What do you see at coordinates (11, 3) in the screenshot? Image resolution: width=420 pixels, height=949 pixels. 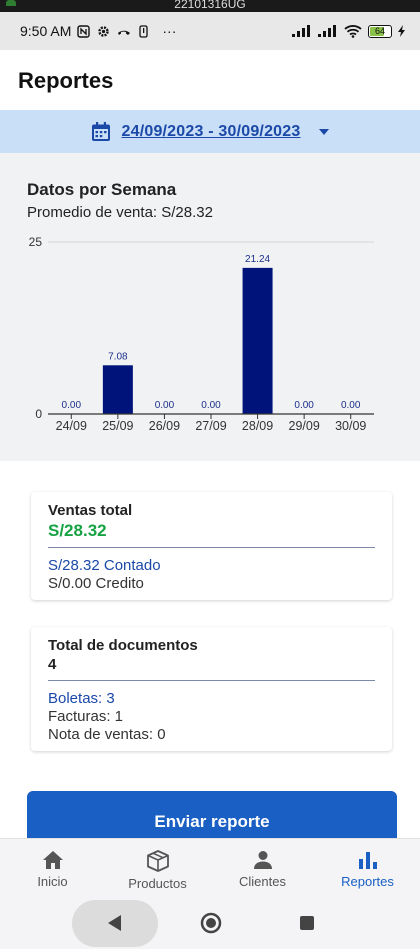 I see `app-indicator-icon` at bounding box center [11, 3].